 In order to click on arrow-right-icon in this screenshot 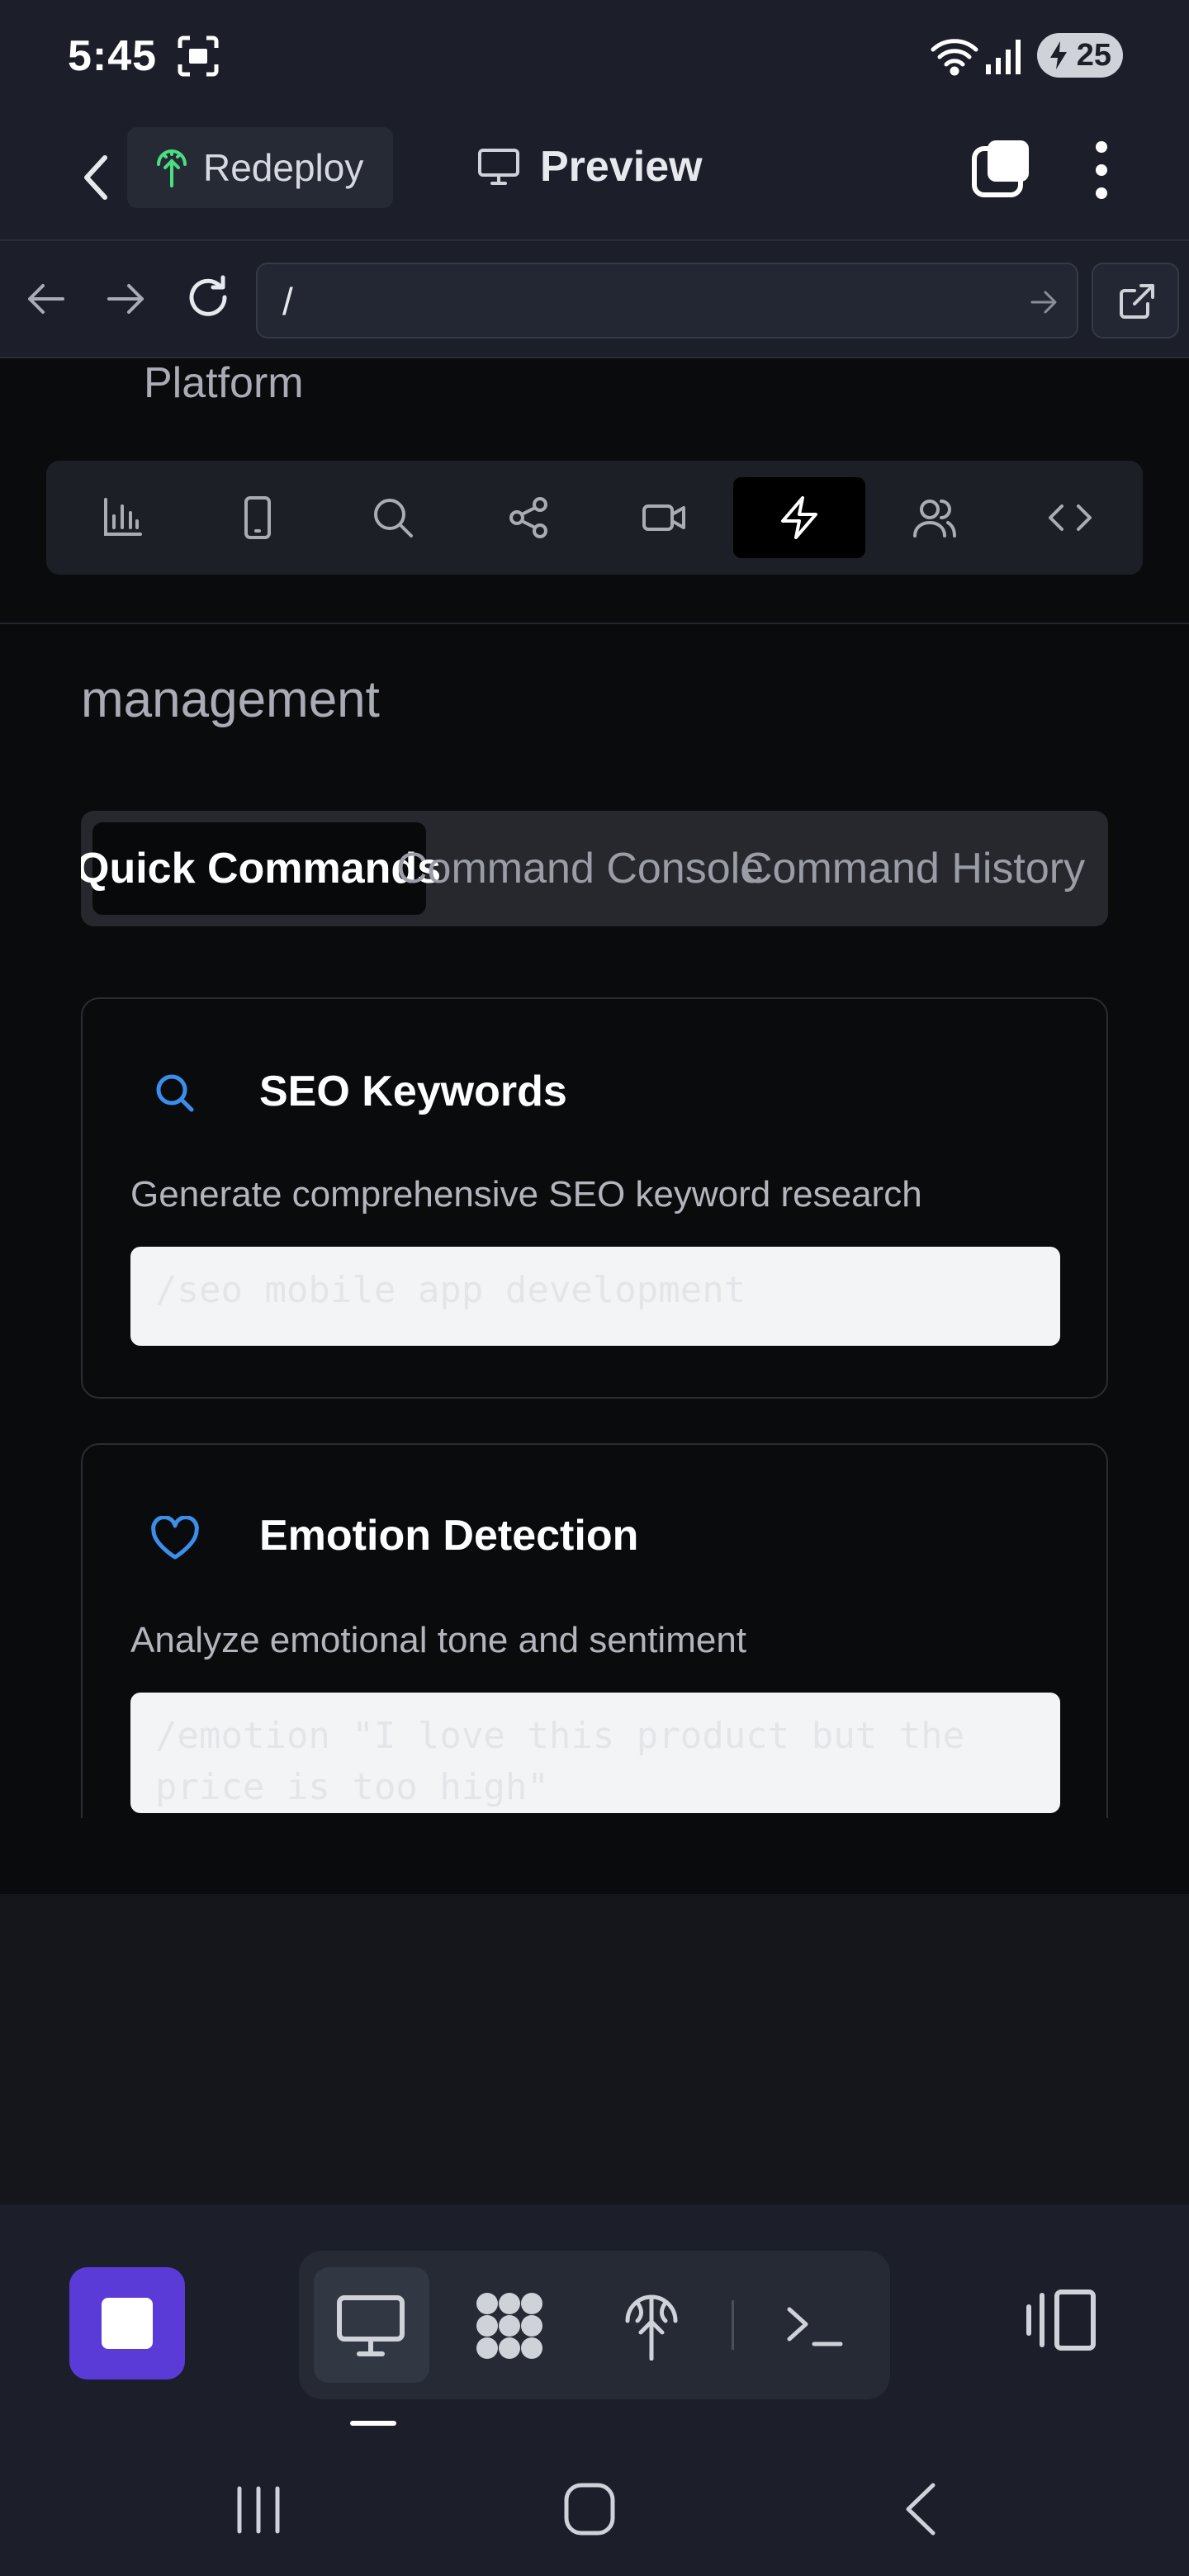, I will do `click(125, 299)`.